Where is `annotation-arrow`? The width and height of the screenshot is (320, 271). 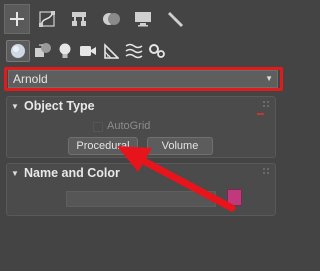 annotation-arrow is located at coordinates (176, 179).